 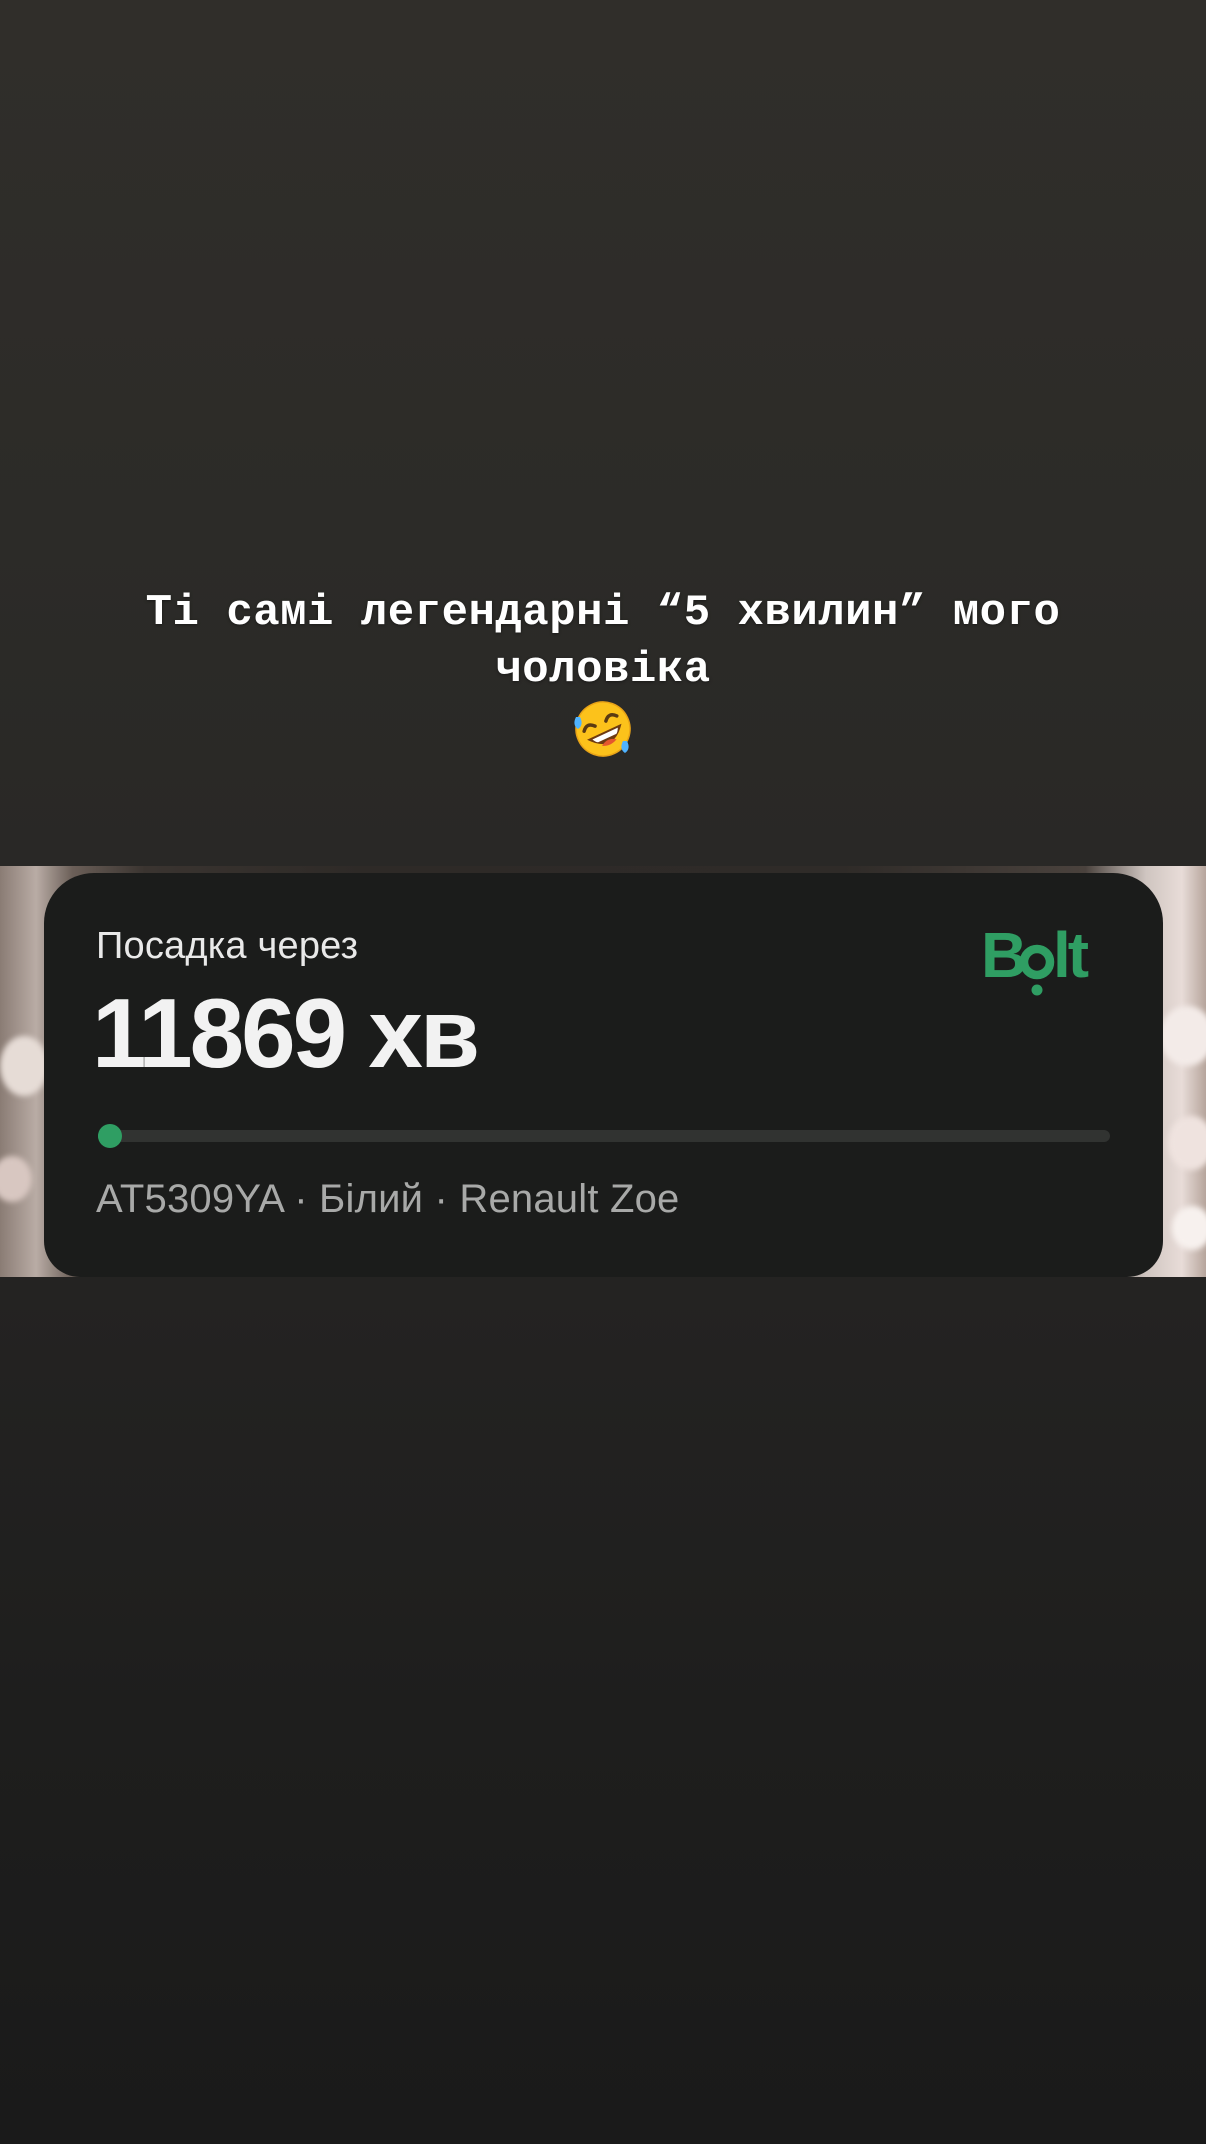 What do you see at coordinates (603, 670) in the screenshot?
I see `caption-line-2: чоловіка` at bounding box center [603, 670].